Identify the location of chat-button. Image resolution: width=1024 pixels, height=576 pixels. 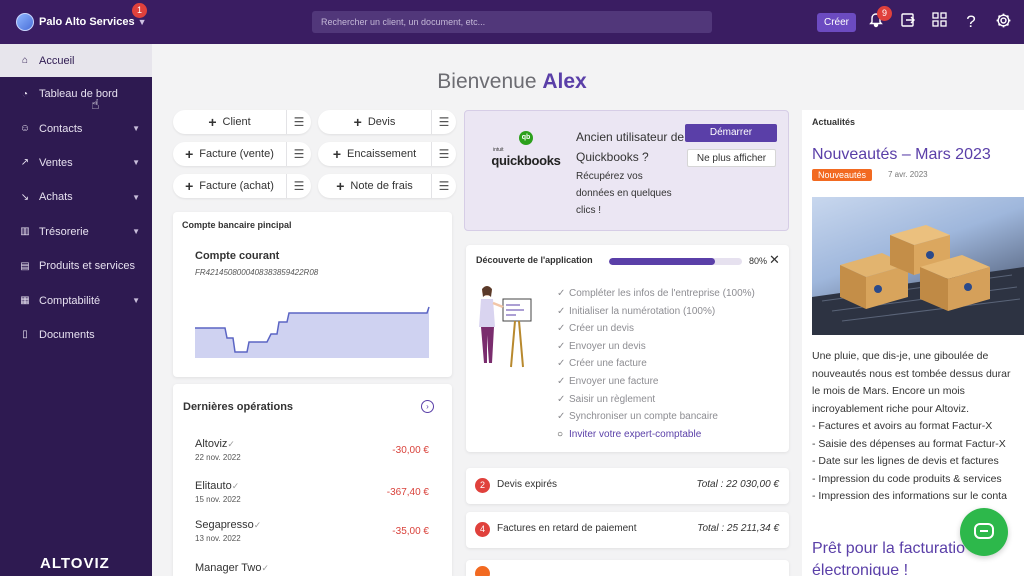
(984, 532).